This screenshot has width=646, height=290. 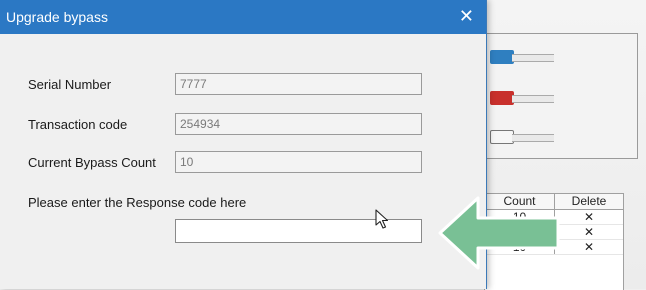 I want to click on serial-number-label: Serial Number, so click(x=70, y=84).